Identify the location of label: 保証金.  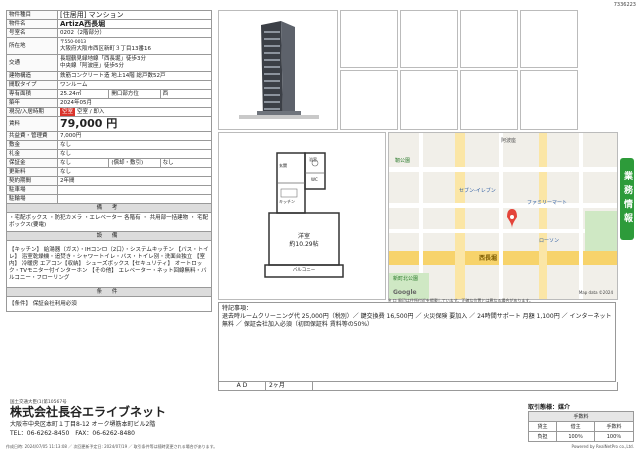
(32, 163).